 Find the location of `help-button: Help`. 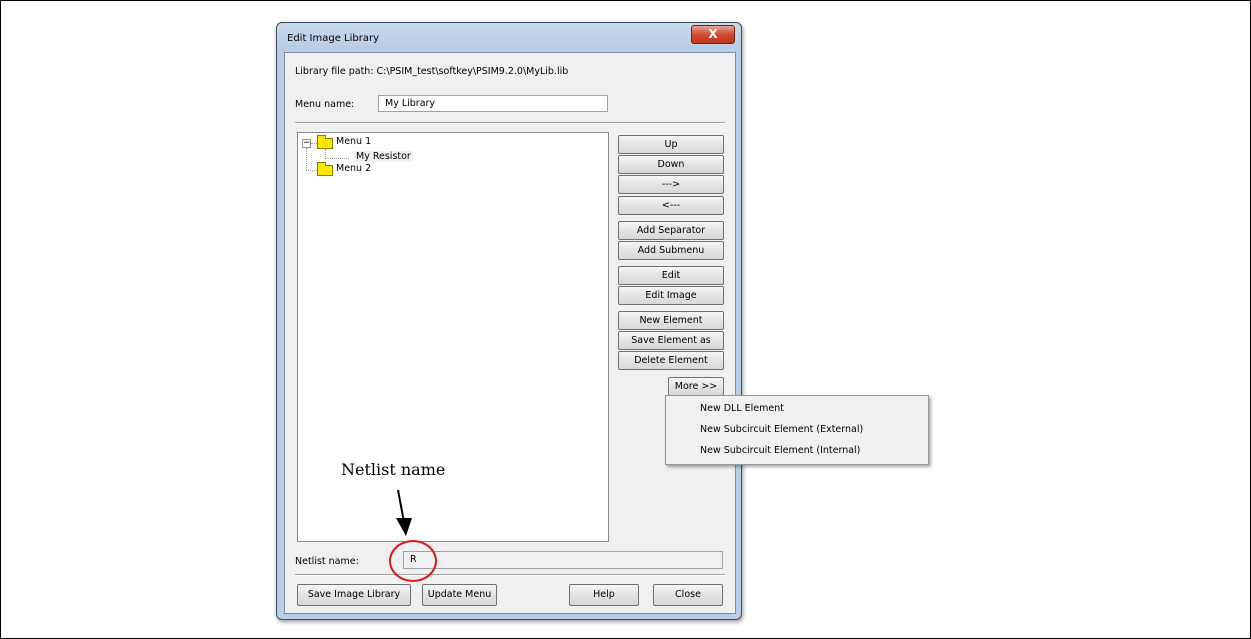

help-button: Help is located at coordinates (604, 595).